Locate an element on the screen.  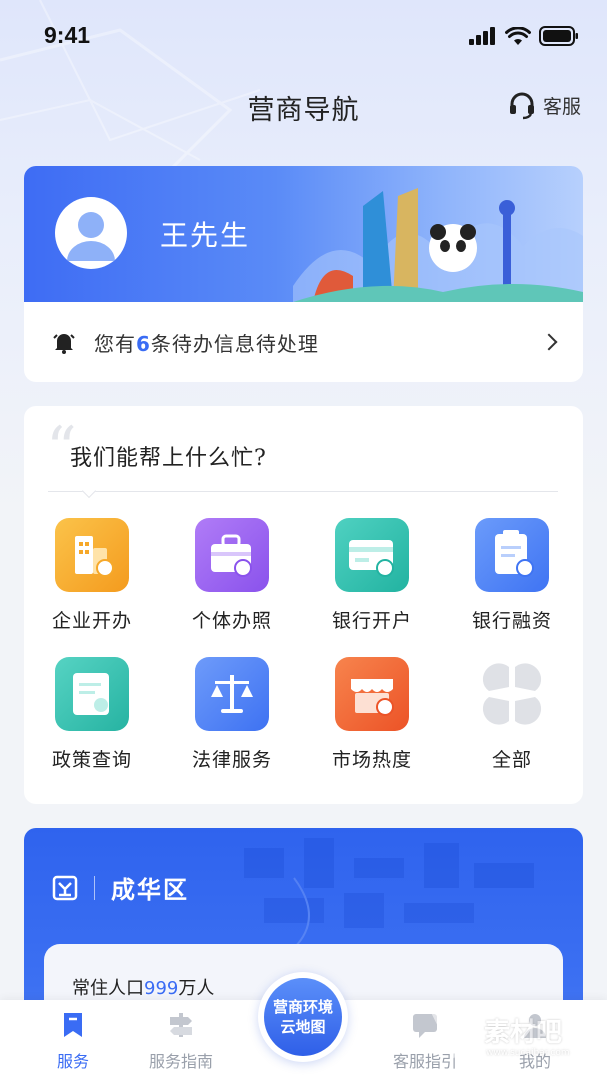
bank-card-icon is located at coordinates (372, 555).